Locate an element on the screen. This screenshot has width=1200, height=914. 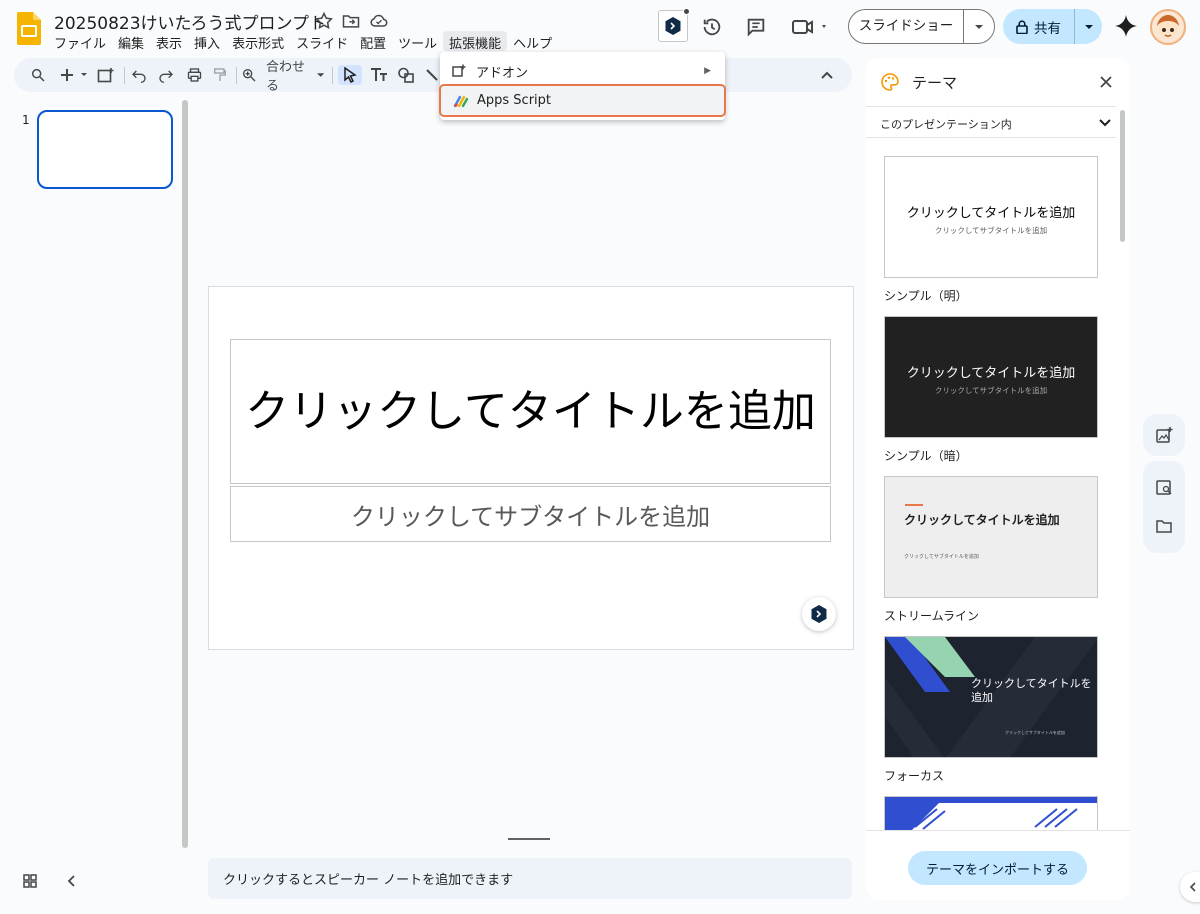
apps-script-icon is located at coordinates (461, 101).